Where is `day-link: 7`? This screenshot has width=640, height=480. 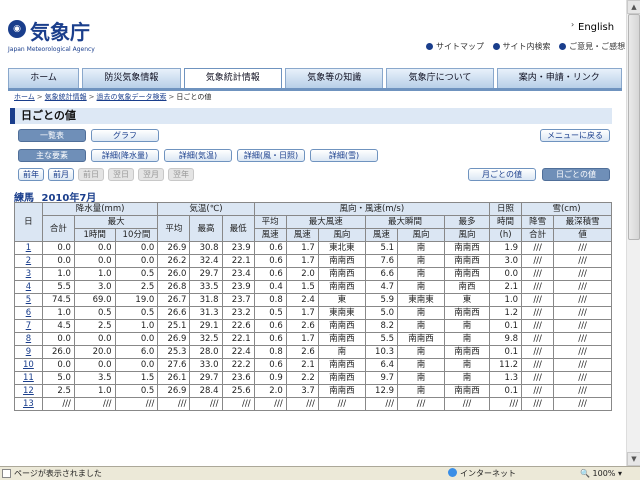
day-link: 7 is located at coordinates (28, 326).